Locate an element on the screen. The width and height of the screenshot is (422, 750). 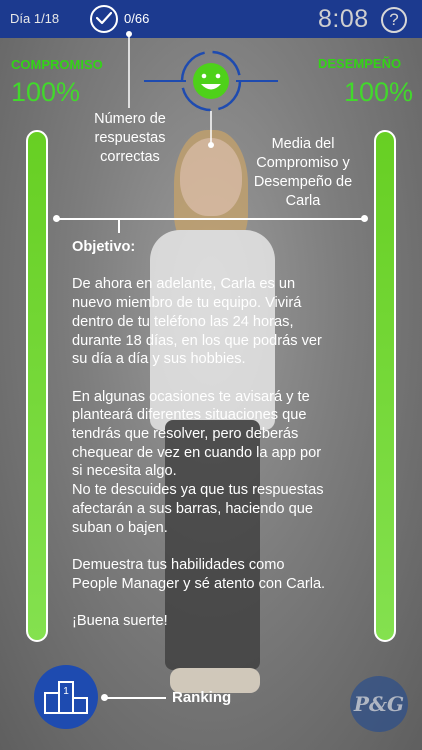
divider-line is located at coordinates (211, 219).